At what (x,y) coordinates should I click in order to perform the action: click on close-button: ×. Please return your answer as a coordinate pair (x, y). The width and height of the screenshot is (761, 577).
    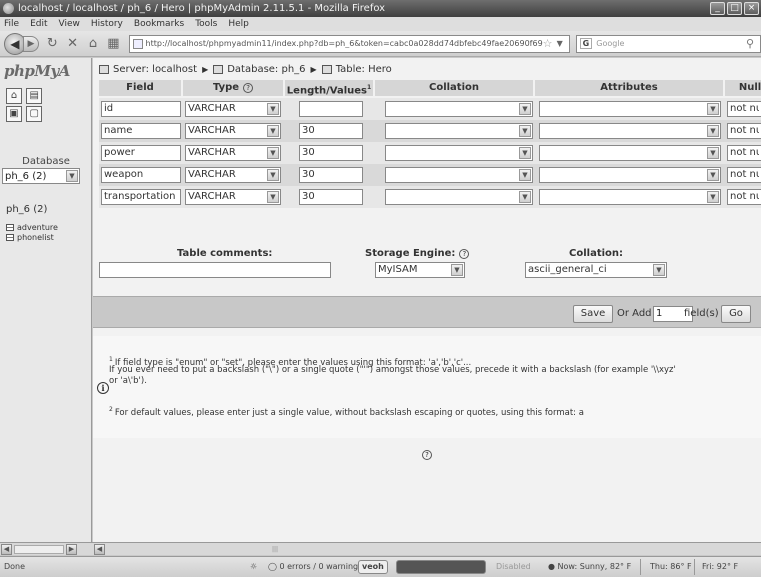
    Looking at the image, I should click on (751, 8).